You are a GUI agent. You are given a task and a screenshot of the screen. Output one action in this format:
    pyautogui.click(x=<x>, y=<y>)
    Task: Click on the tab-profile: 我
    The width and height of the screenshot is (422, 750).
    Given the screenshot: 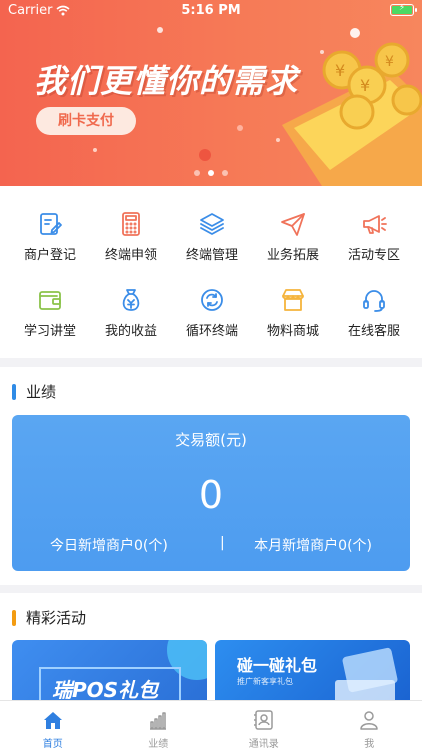 What is the action you would take?
    pyautogui.click(x=369, y=725)
    